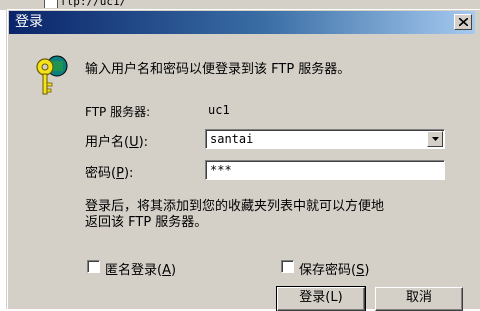 This screenshot has height=311, width=480. What do you see at coordinates (52, 75) in the screenshot?
I see `keys-icon` at bounding box center [52, 75].